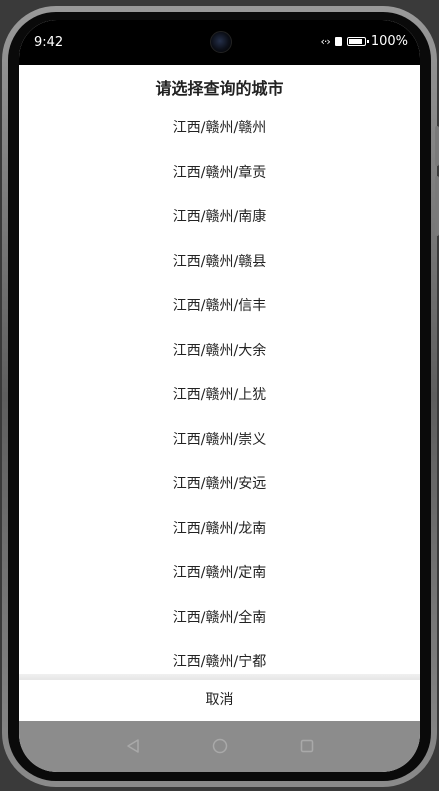 This screenshot has width=439, height=791. Describe the element at coordinates (338, 41) in the screenshot. I see `lock-icon` at that location.